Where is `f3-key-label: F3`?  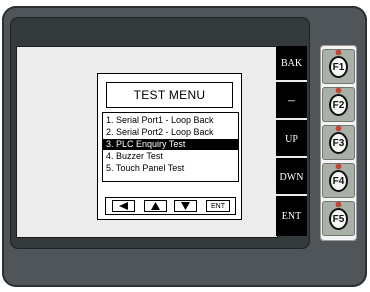 f3-key-label: F3 is located at coordinates (338, 143).